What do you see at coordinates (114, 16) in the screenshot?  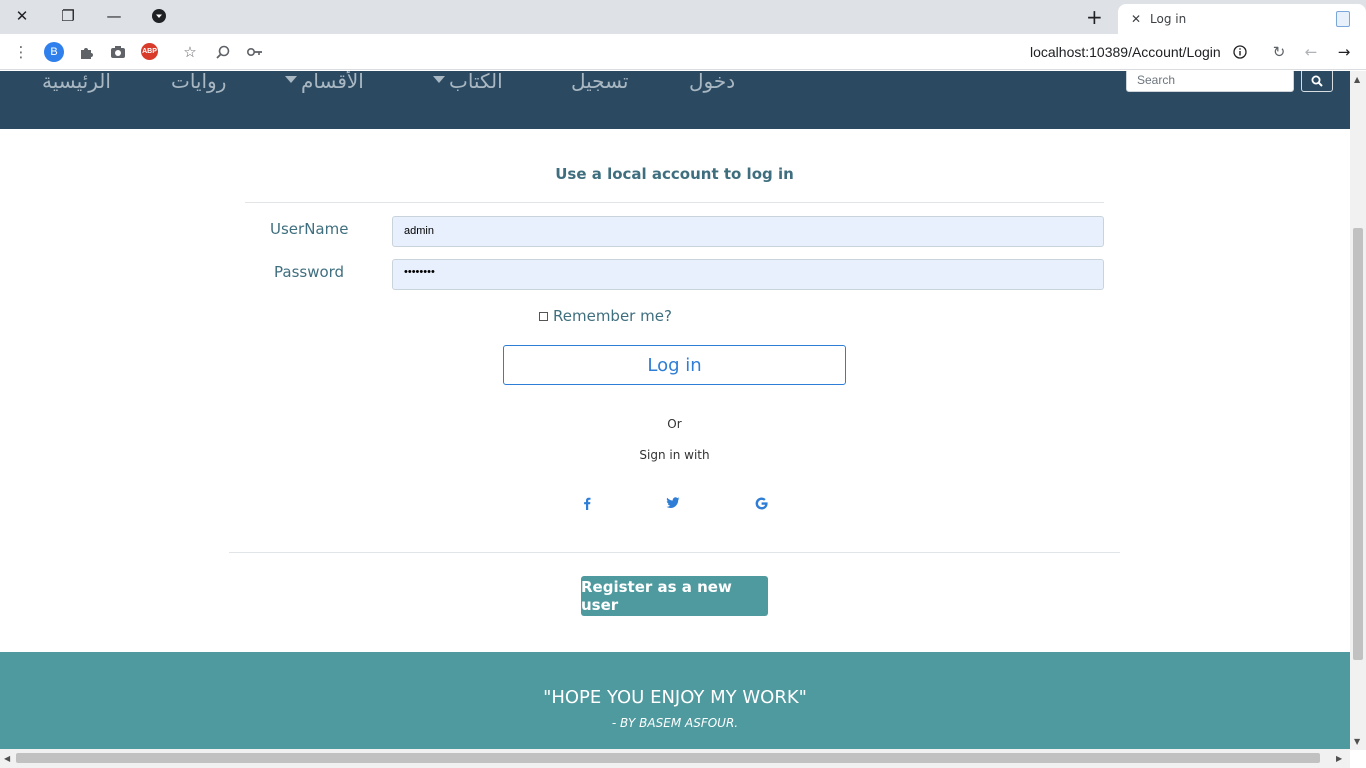 I see `minimize-window-icon: —` at bounding box center [114, 16].